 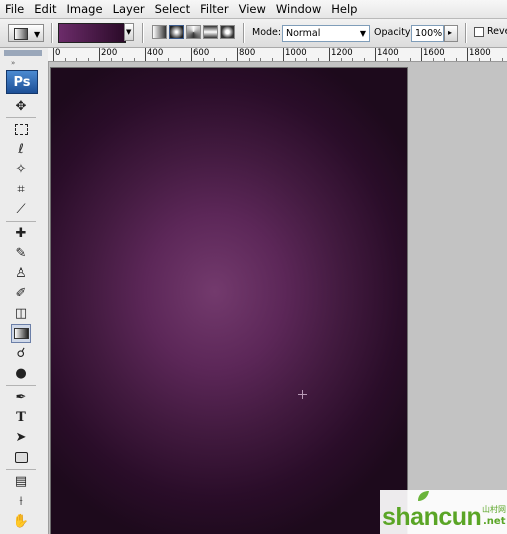 I want to click on menu-layer: Layer, so click(x=129, y=9).